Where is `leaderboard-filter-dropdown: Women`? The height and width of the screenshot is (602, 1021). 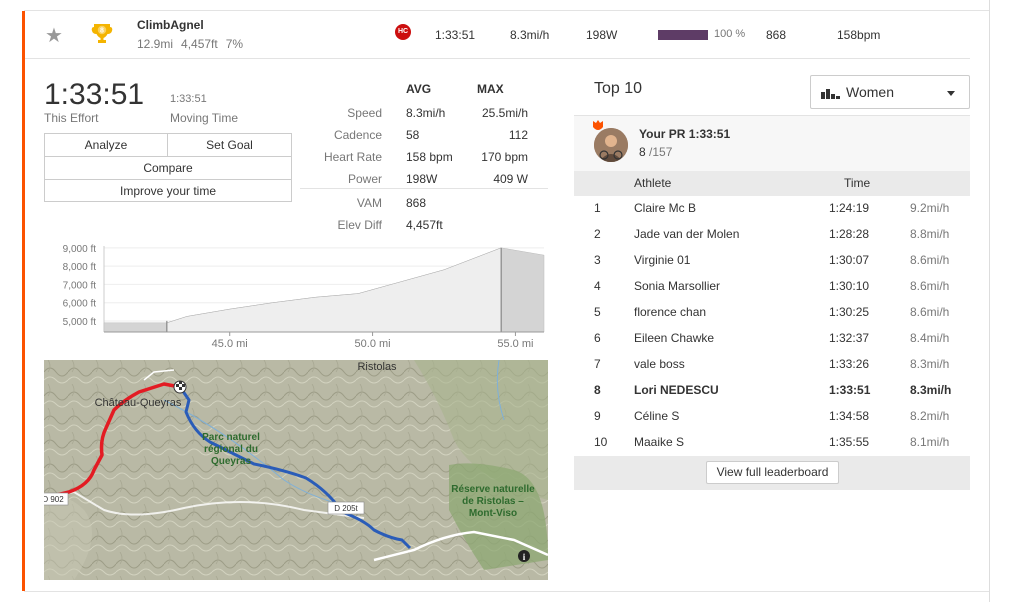 leaderboard-filter-dropdown: Women is located at coordinates (890, 92).